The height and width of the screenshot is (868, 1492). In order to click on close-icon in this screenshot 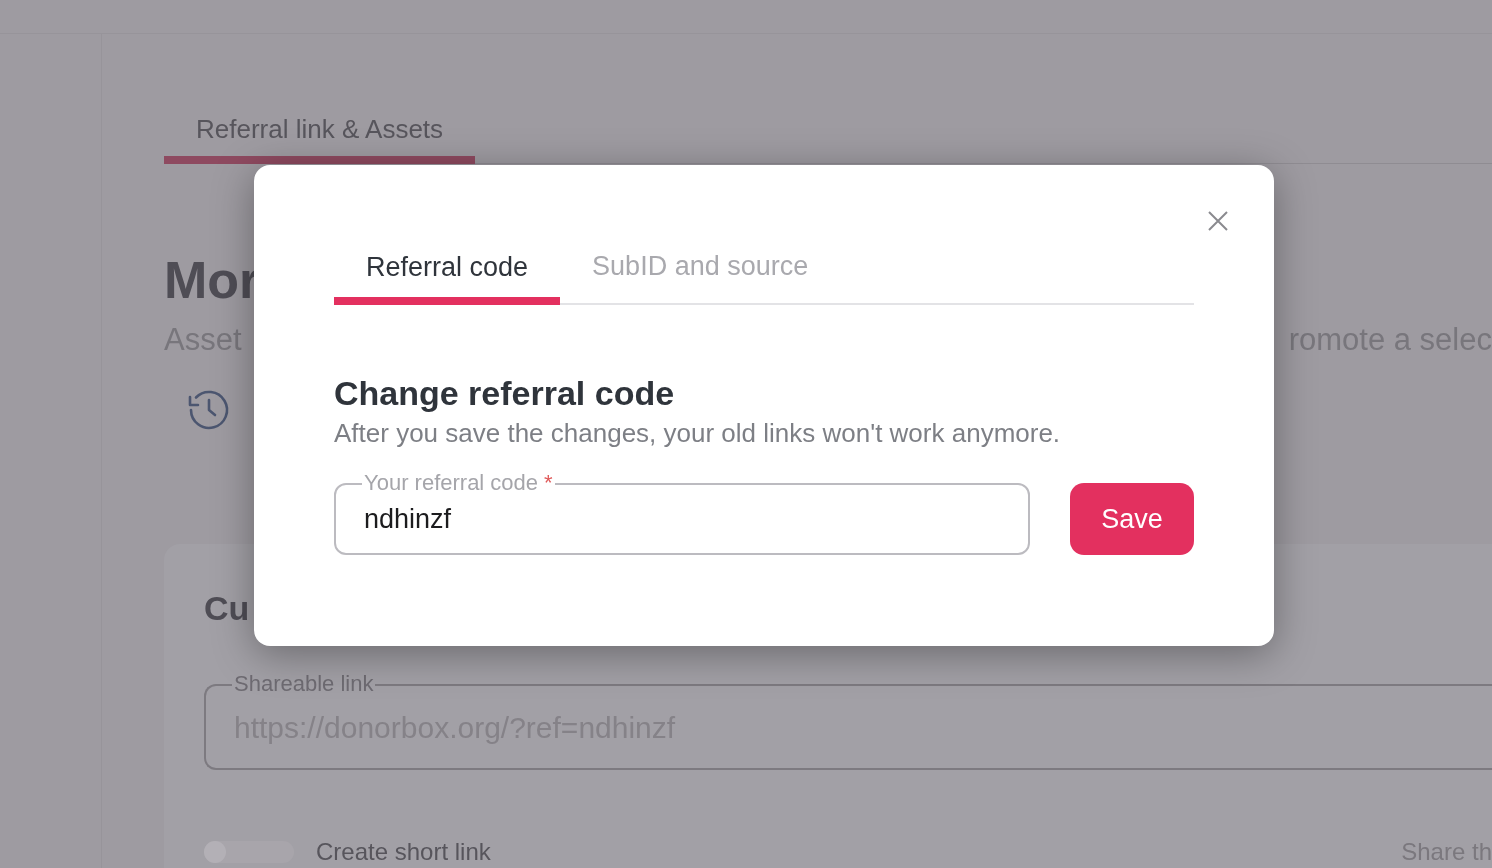, I will do `click(1218, 221)`.